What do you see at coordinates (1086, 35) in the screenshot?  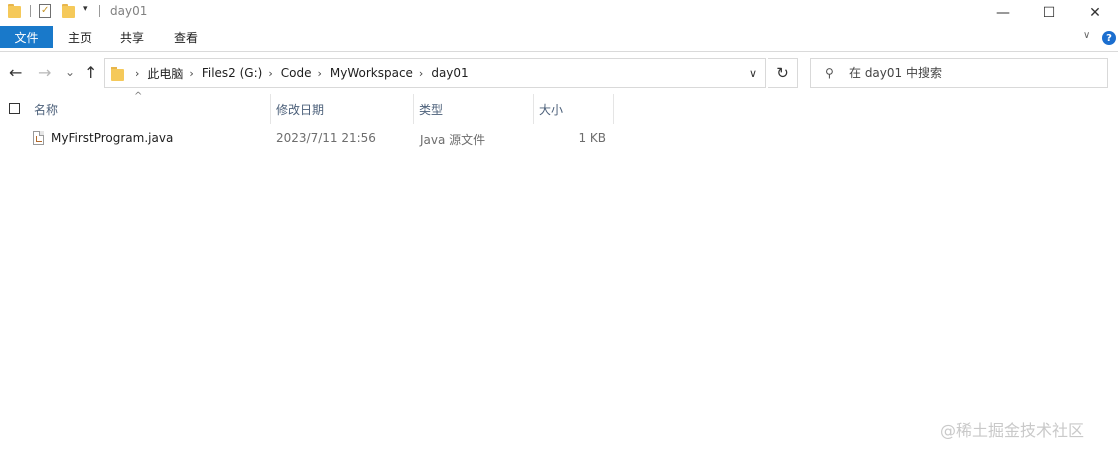 I see `expand-ribbon-icon: ∨` at bounding box center [1086, 35].